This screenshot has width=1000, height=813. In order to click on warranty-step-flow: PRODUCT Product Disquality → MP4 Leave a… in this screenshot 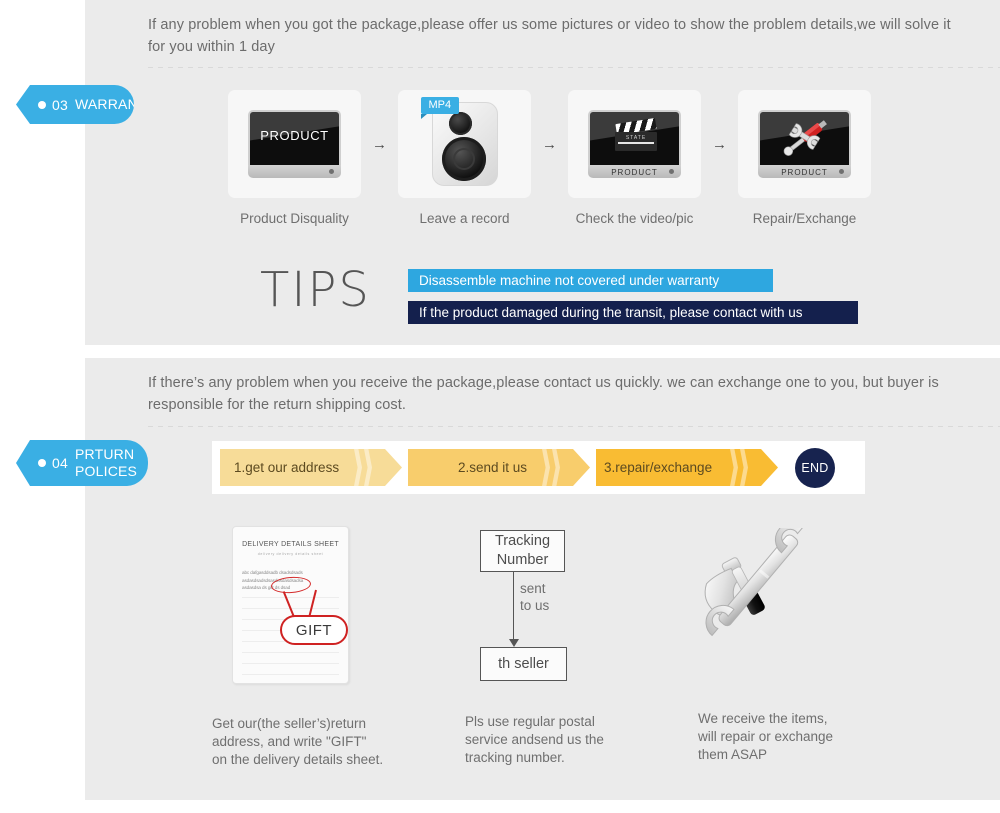, I will do `click(614, 162)`.